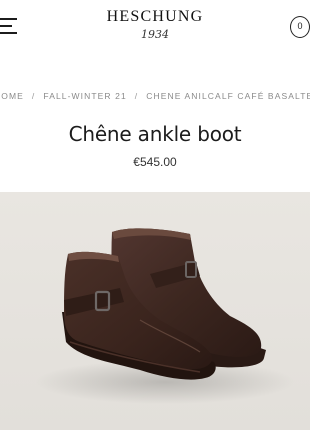 Image resolution: width=320 pixels, height=430 pixels. I want to click on brand-logo: HESCHUNG 1934, so click(155, 28).